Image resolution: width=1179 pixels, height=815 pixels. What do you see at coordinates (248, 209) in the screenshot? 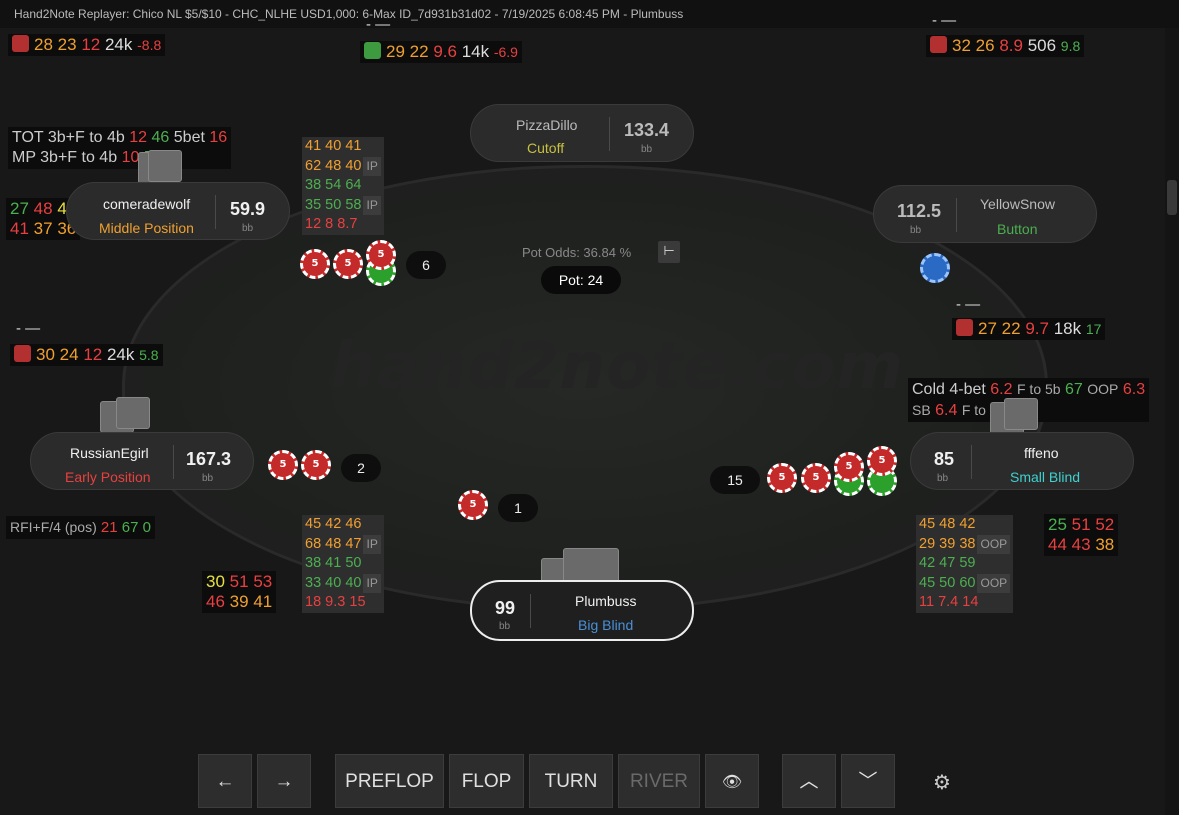
I see `player-stack: 59.9` at bounding box center [248, 209].